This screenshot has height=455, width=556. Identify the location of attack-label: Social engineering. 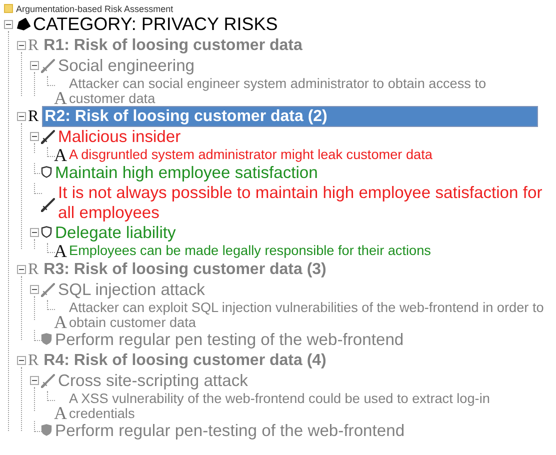
(126, 66).